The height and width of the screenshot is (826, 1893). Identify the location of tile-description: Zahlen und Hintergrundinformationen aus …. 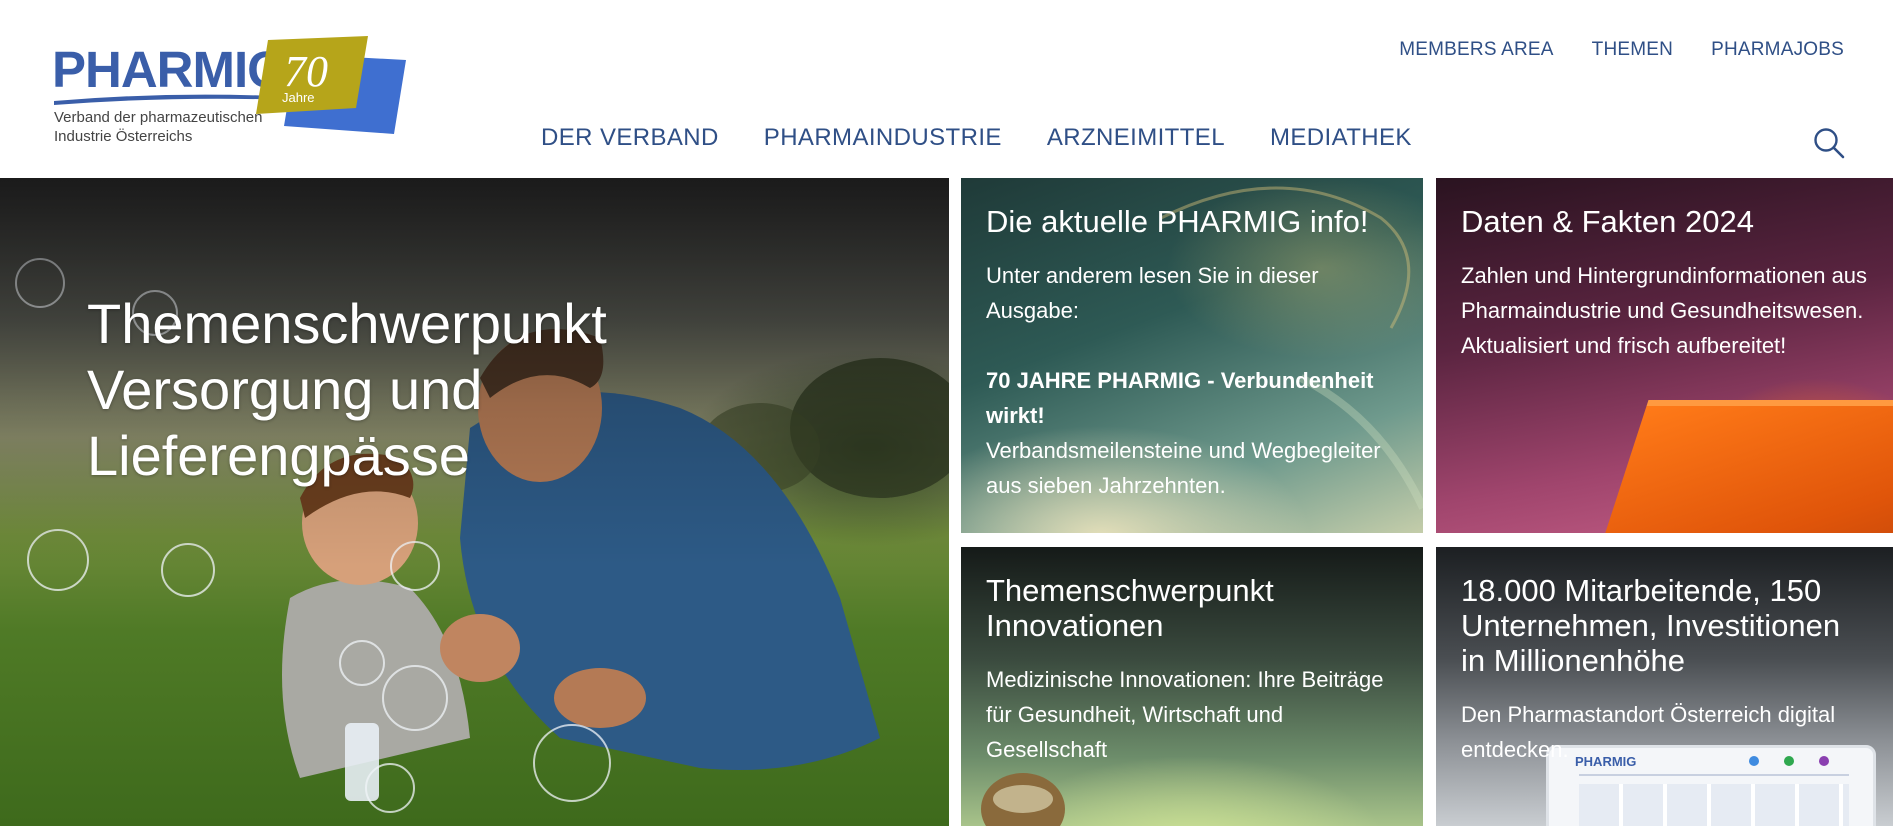
(1664, 293).